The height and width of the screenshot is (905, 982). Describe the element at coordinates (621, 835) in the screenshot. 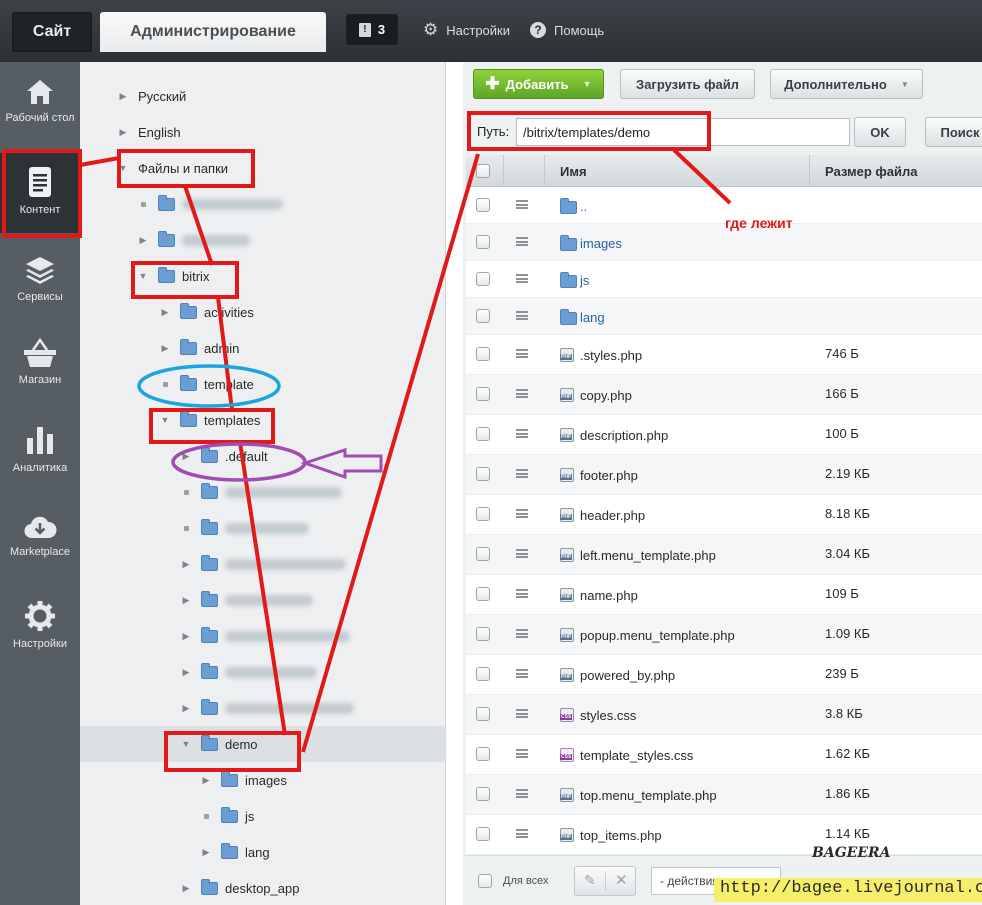

I see `file-name: top_items.php` at that location.